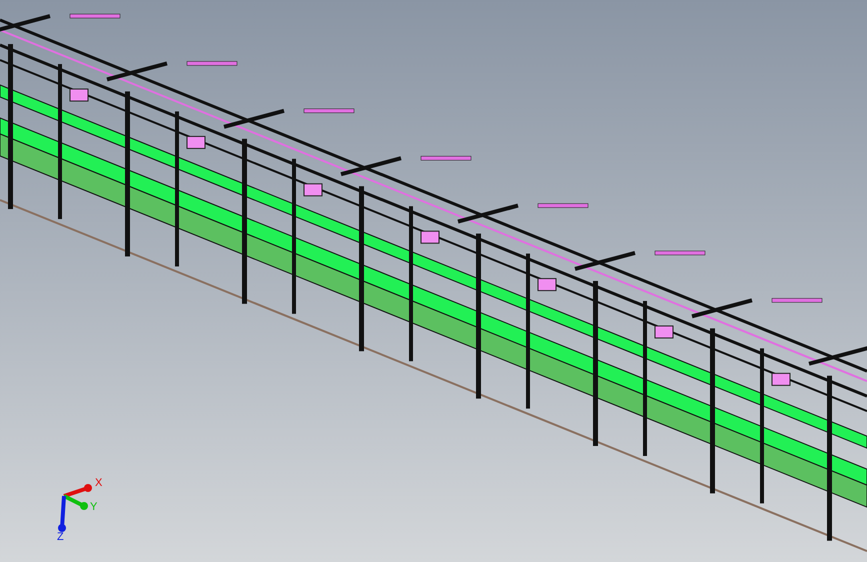 This screenshot has width=867, height=562. I want to click on axis-label: X, so click(98, 483).